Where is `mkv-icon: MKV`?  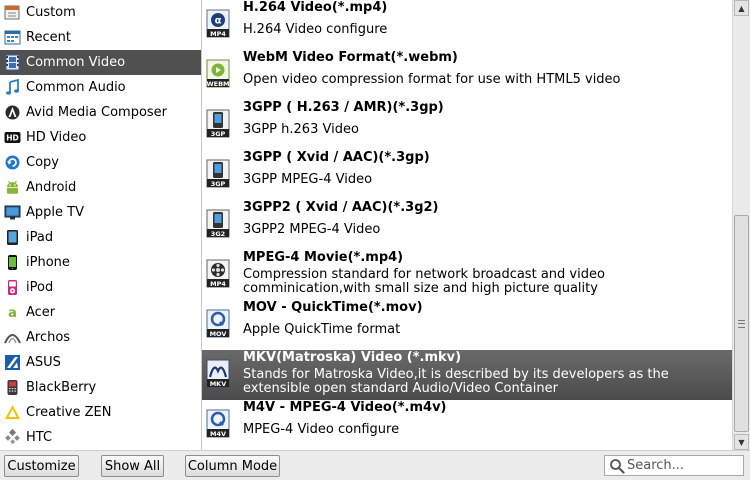
mkv-icon: MKV is located at coordinates (218, 374).